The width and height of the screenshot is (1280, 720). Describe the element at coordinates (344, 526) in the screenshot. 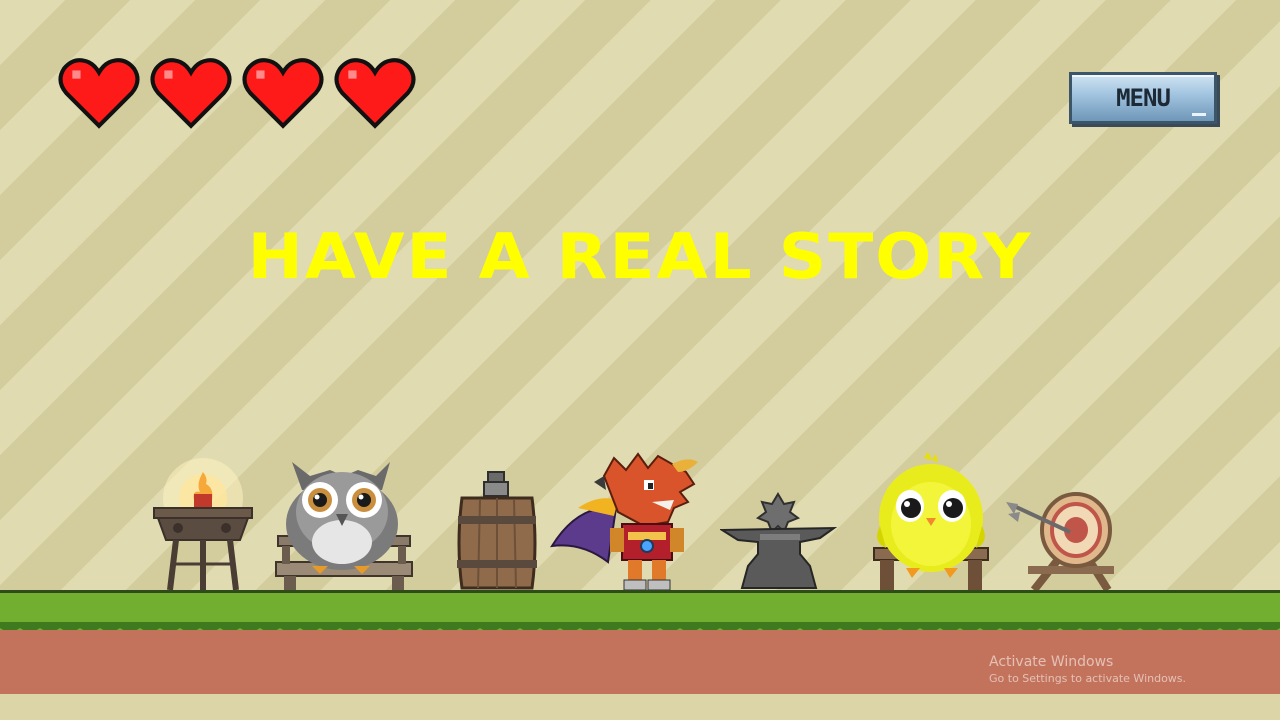

I see `owl-on-bench` at that location.